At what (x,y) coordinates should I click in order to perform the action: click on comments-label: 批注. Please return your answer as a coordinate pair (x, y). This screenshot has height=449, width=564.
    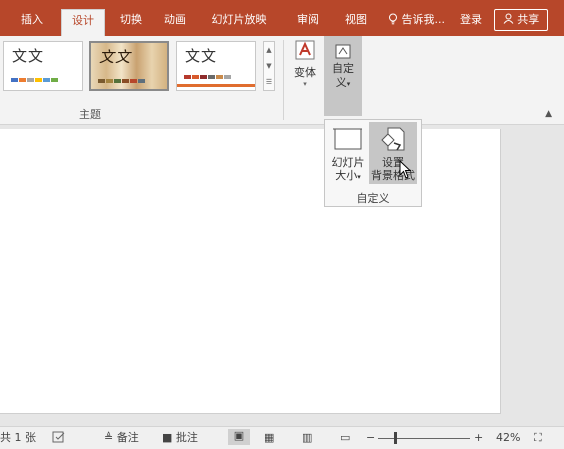
    Looking at the image, I should click on (186, 437).